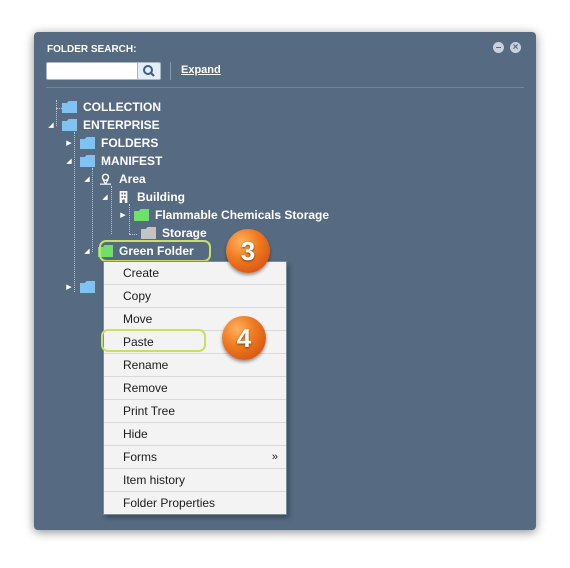  I want to click on menu-item-label: Hide, so click(135, 434).